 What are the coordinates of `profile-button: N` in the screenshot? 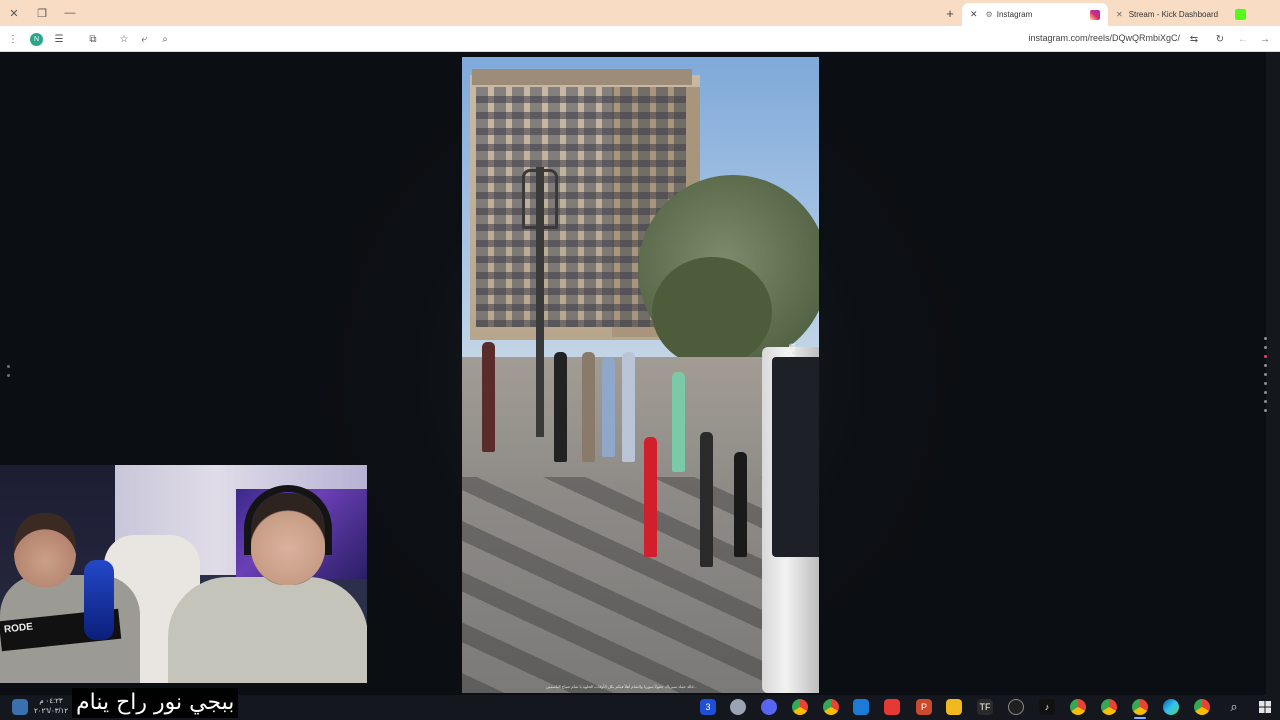 It's located at (36, 39).